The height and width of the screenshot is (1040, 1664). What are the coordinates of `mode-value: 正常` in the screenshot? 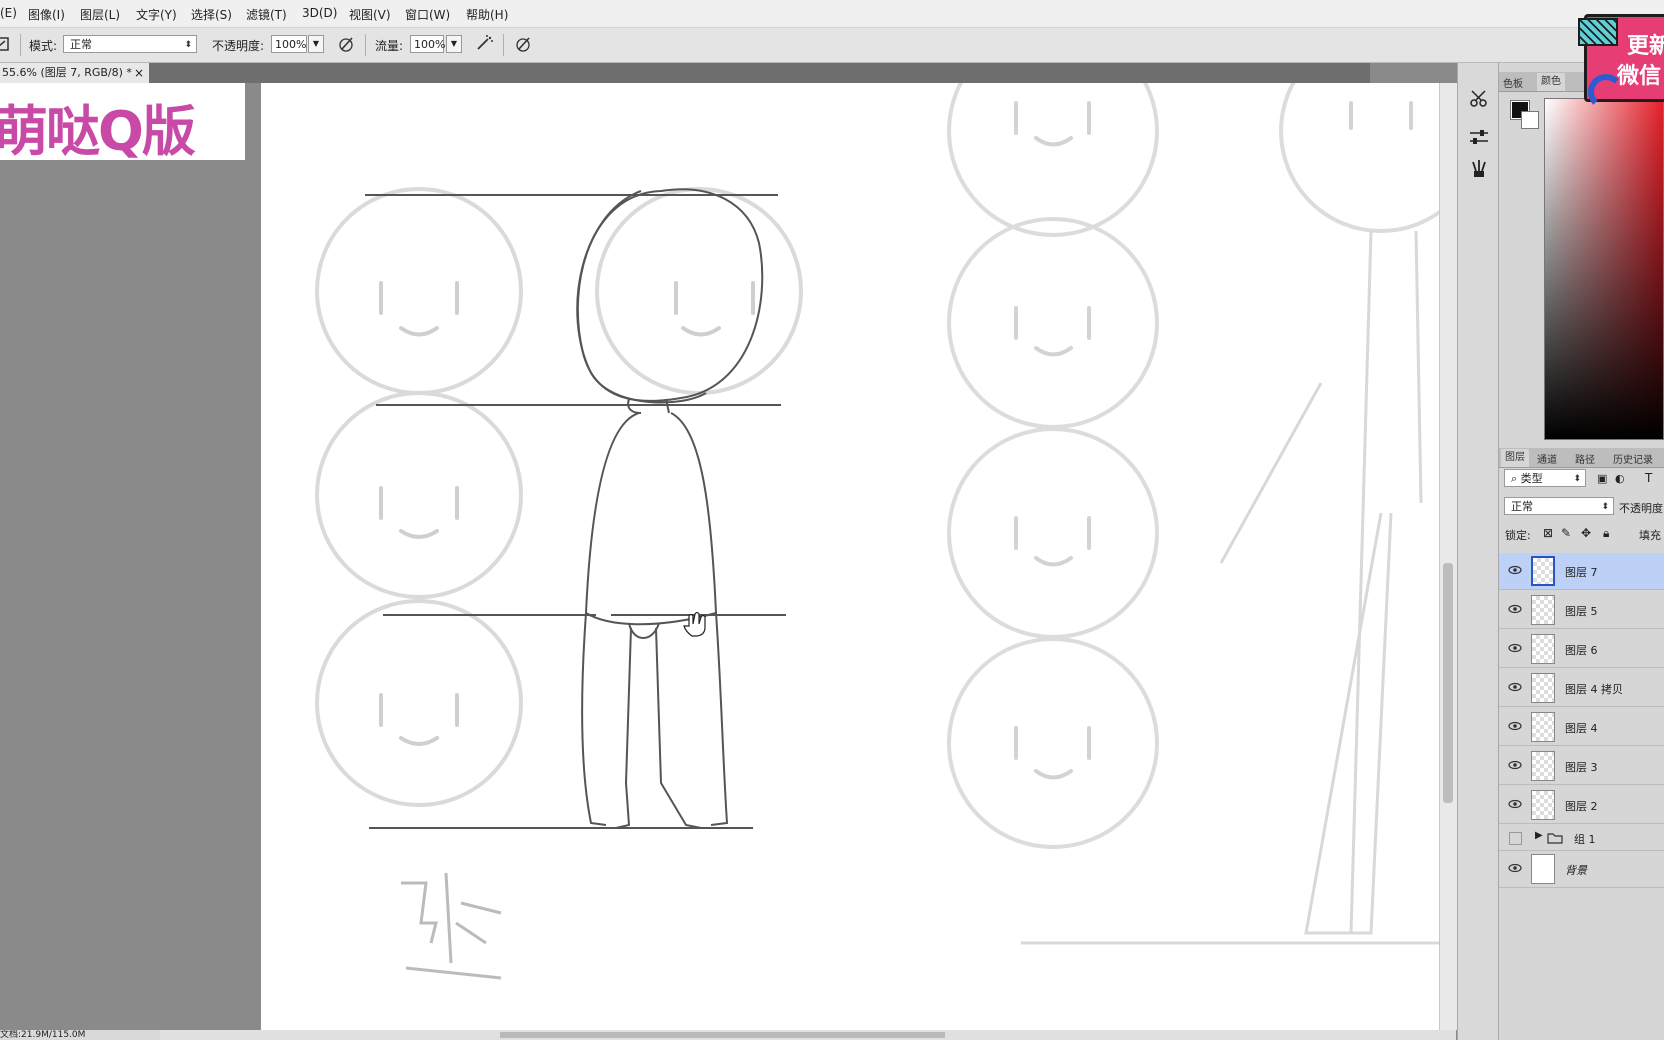 It's located at (81, 44).